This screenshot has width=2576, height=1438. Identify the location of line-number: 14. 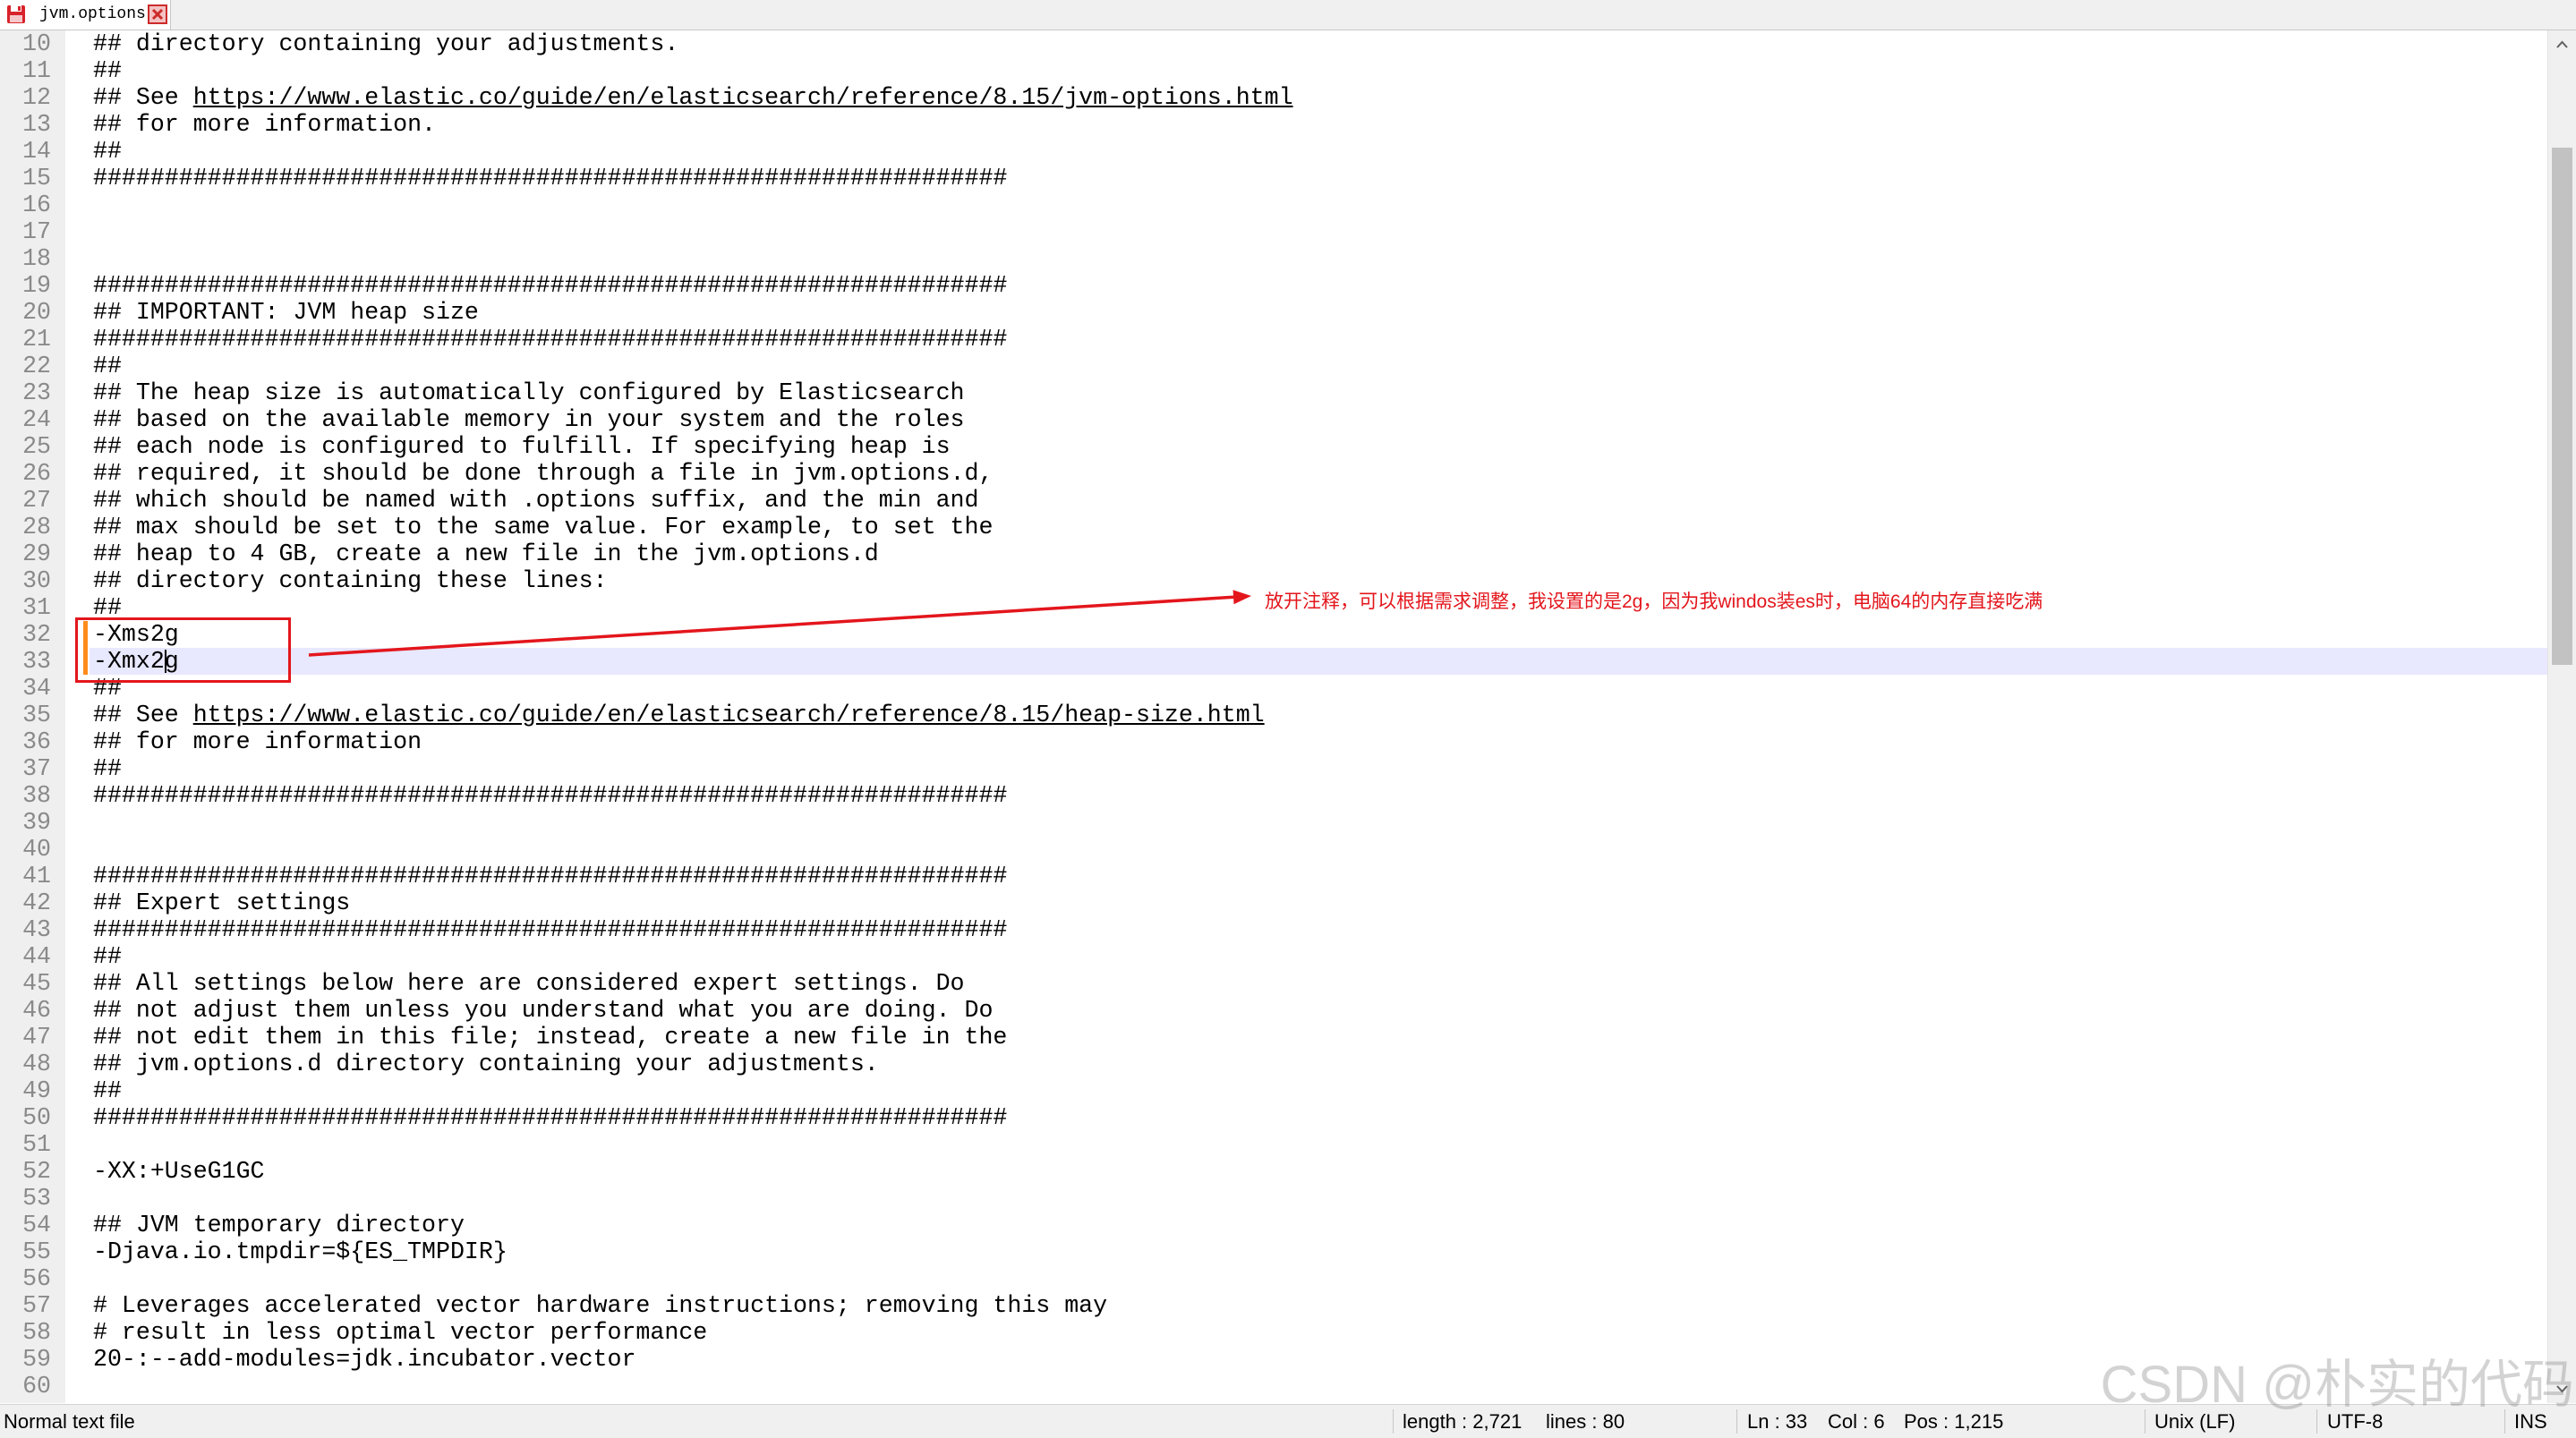
(36, 152).